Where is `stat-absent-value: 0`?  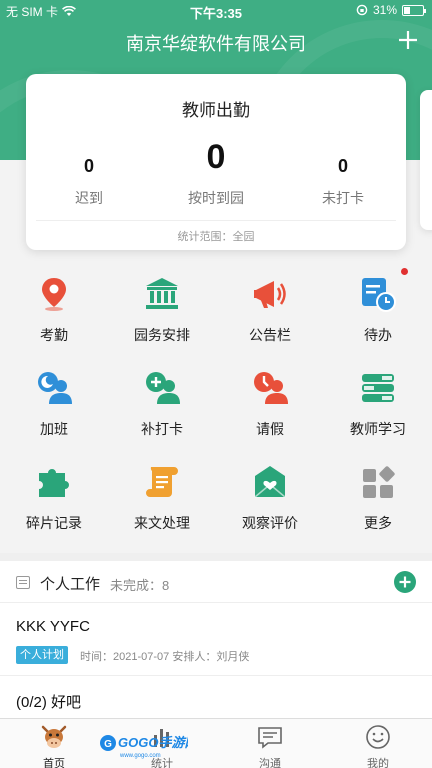 stat-absent-value: 0 is located at coordinates (342, 166).